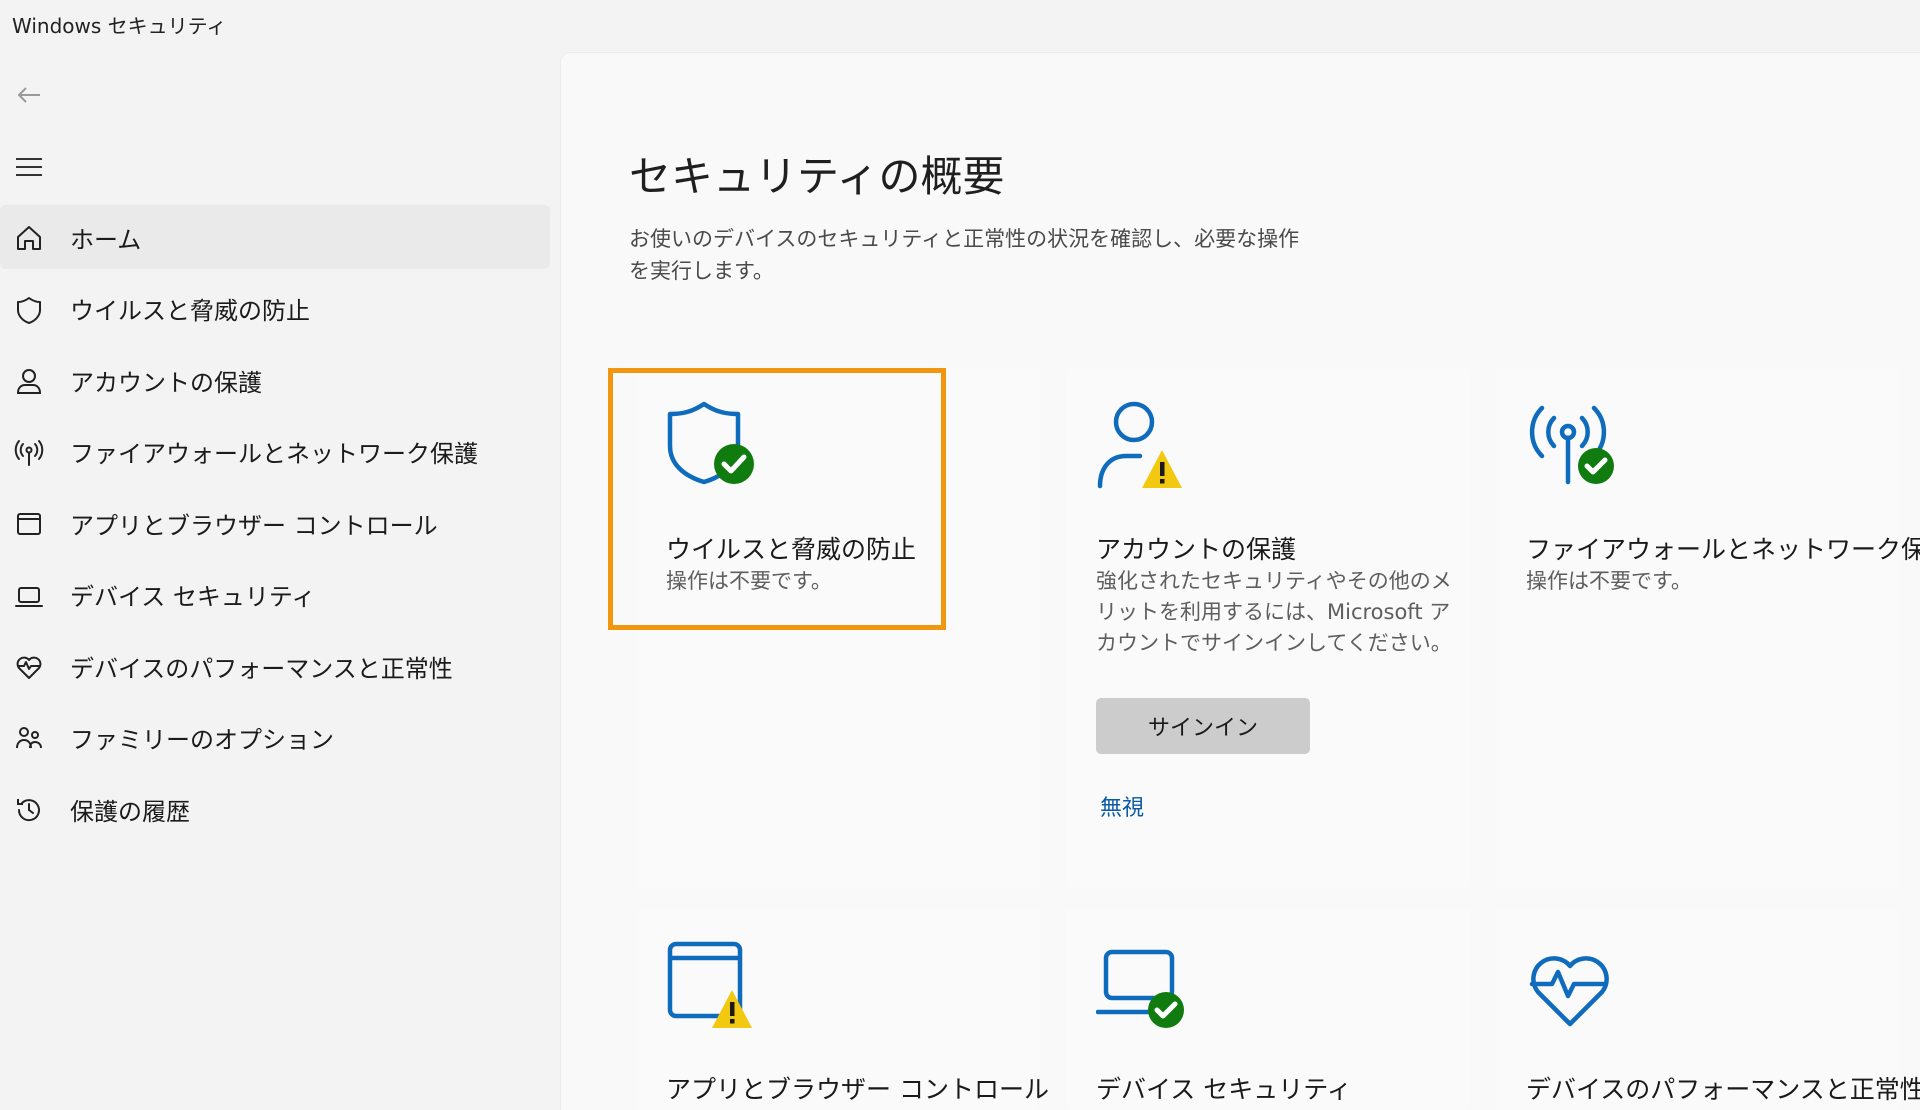  Describe the element at coordinates (202, 740) in the screenshot. I see `sidebar-item-label: ファミリーのオプション` at that location.